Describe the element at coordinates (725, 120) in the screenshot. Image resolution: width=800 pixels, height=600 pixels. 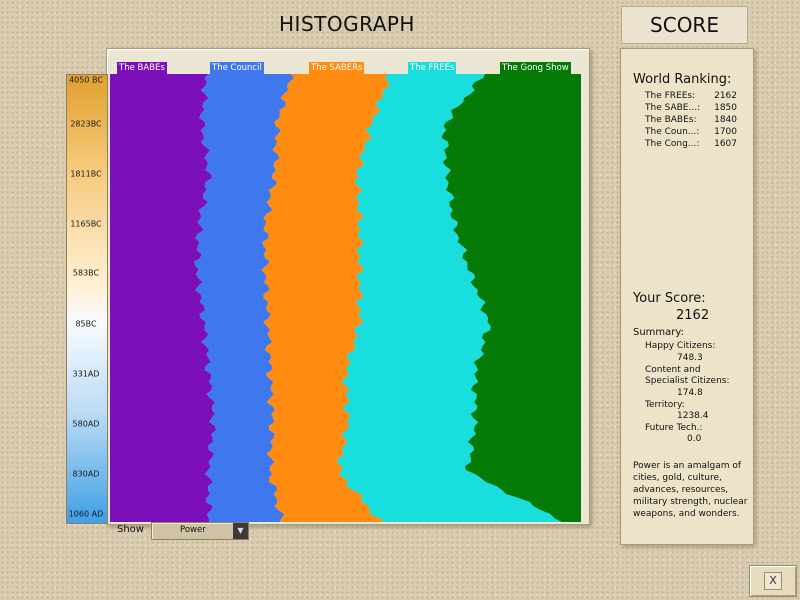
I see `ranking-score: 1840` at that location.